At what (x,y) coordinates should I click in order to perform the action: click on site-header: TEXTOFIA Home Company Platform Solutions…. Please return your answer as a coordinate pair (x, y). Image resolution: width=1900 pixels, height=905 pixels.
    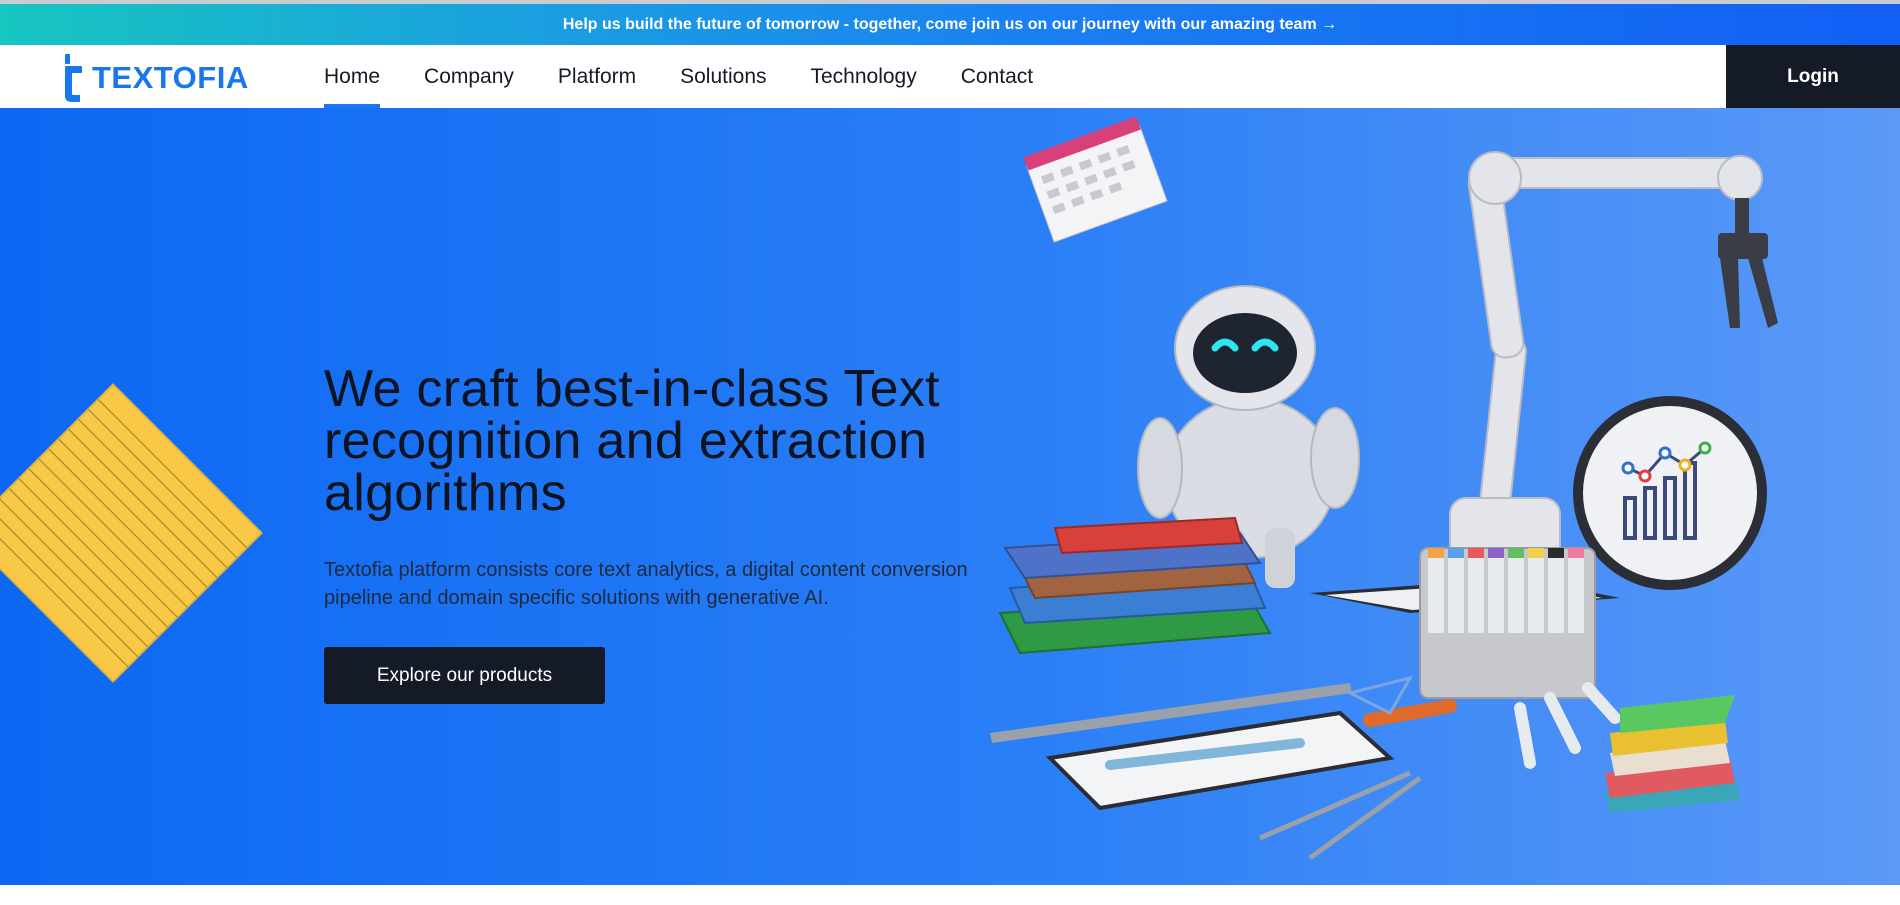
    Looking at the image, I should click on (950, 76).